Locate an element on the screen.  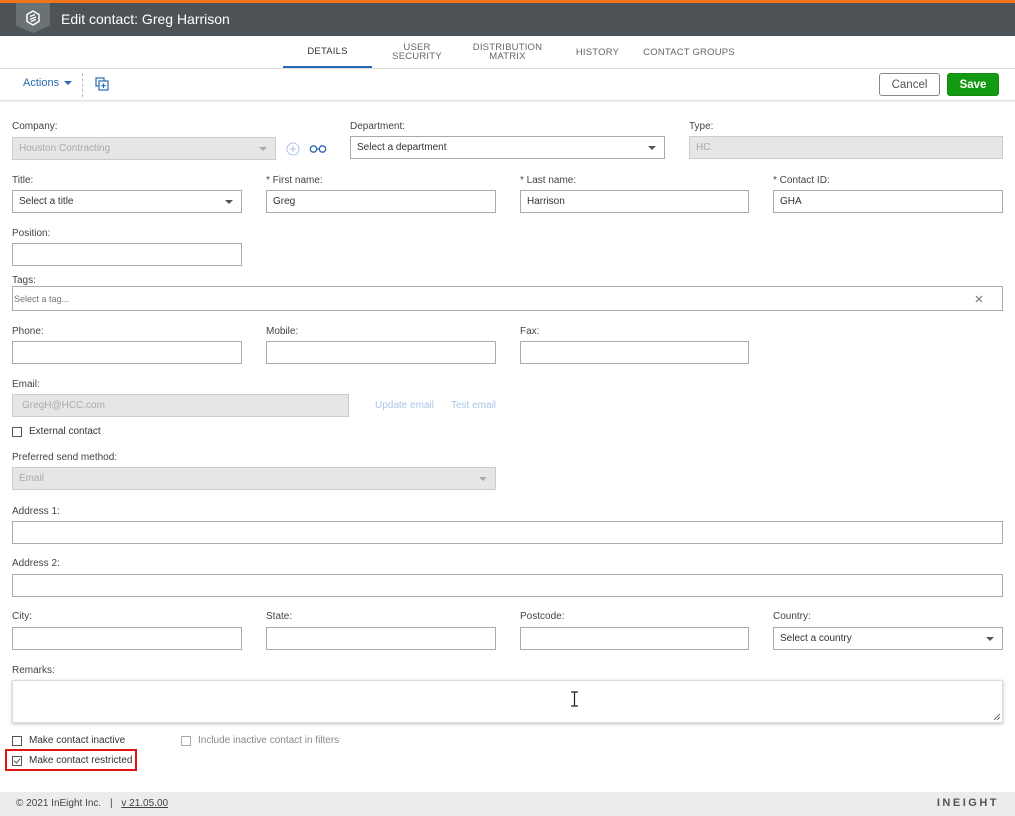
external-contact-label: External contact is located at coordinates (65, 431).